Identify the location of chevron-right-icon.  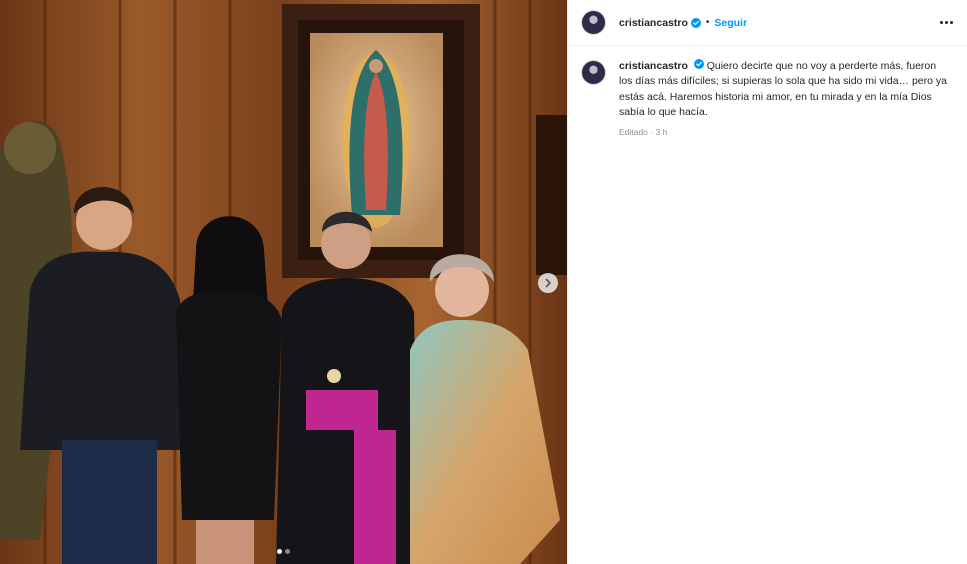
(548, 283).